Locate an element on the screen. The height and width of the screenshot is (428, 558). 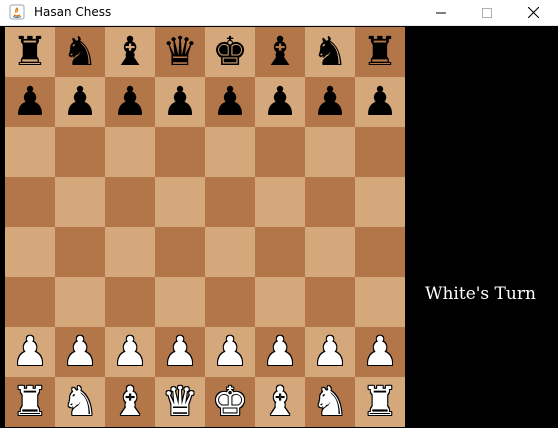
black-king-icon: ♚ is located at coordinates (230, 52).